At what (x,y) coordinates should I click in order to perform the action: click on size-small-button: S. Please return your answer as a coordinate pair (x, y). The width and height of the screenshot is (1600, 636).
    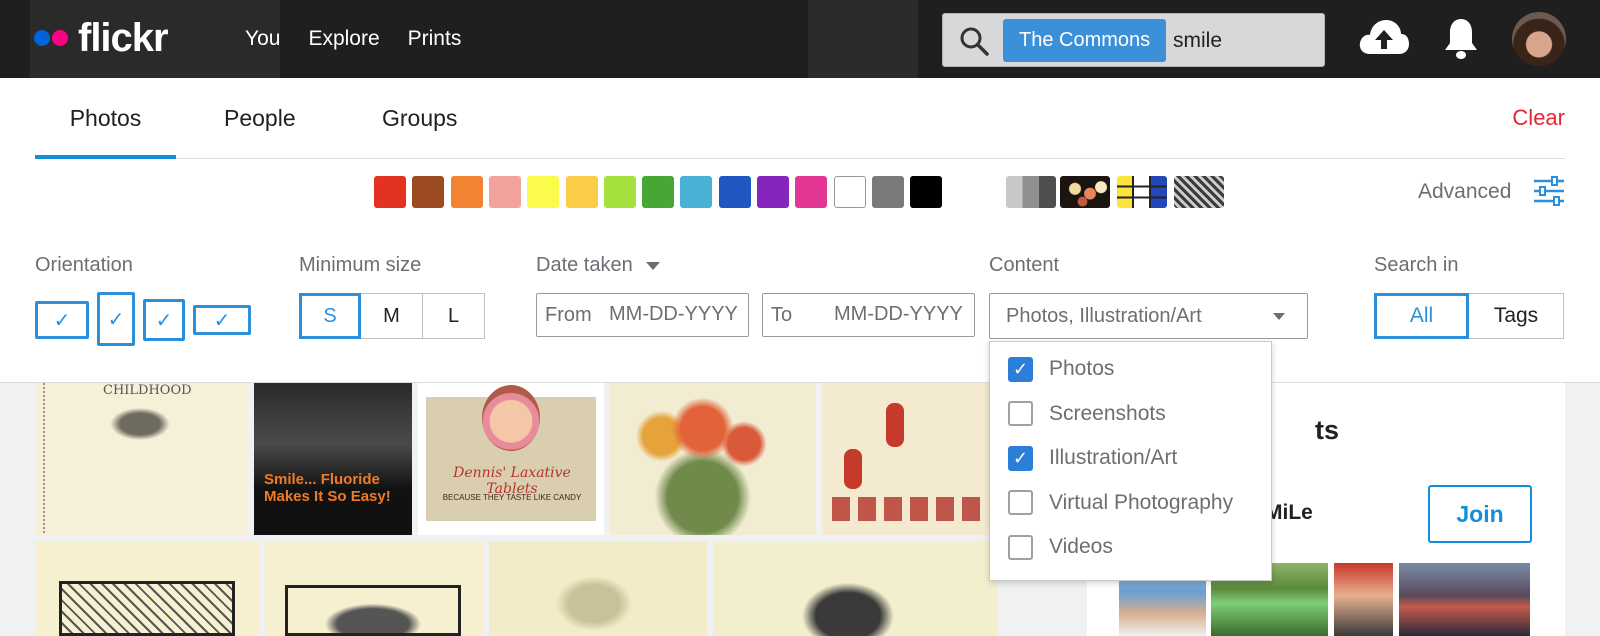
    Looking at the image, I should click on (330, 316).